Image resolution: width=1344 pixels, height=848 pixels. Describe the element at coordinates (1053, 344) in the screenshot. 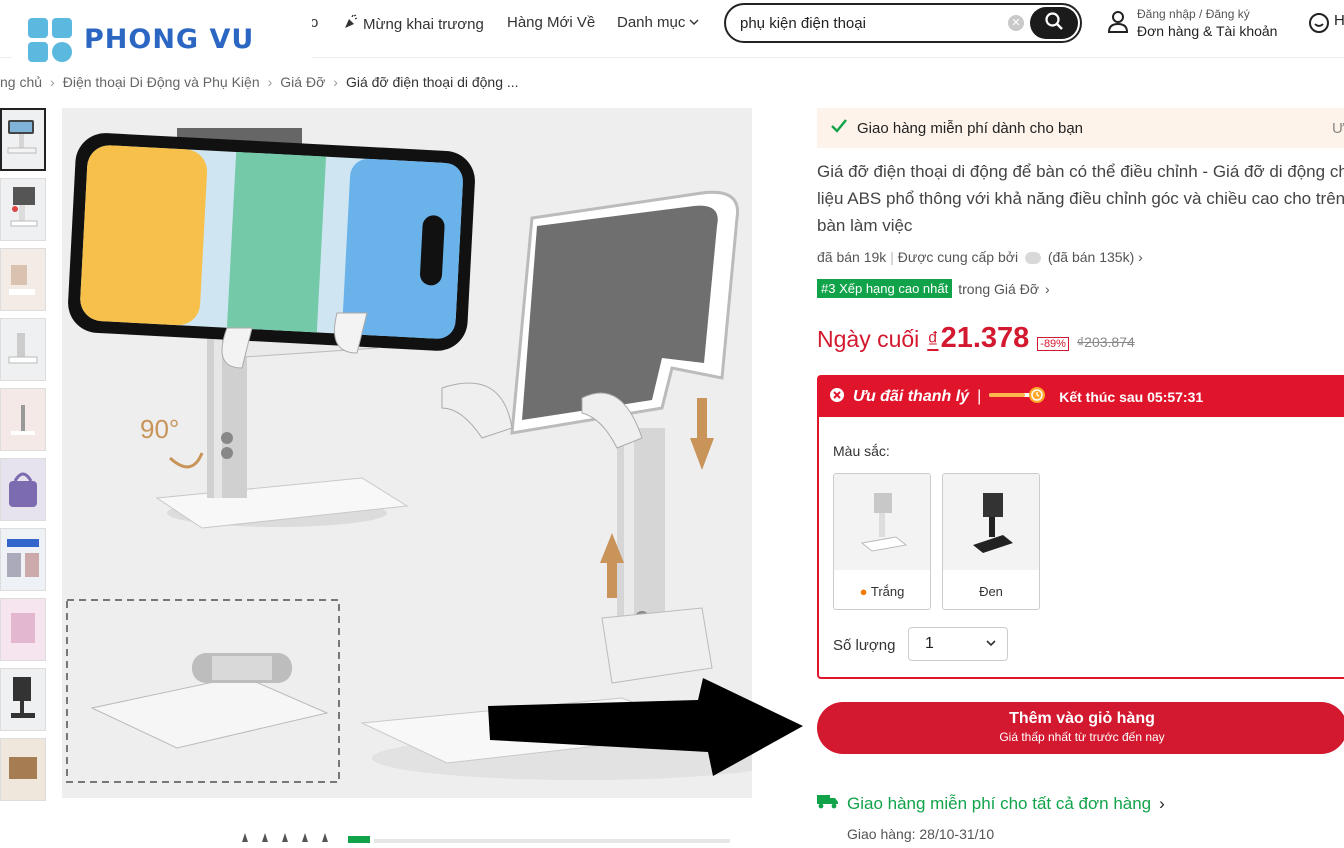

I see `discount-badge: -89%` at that location.